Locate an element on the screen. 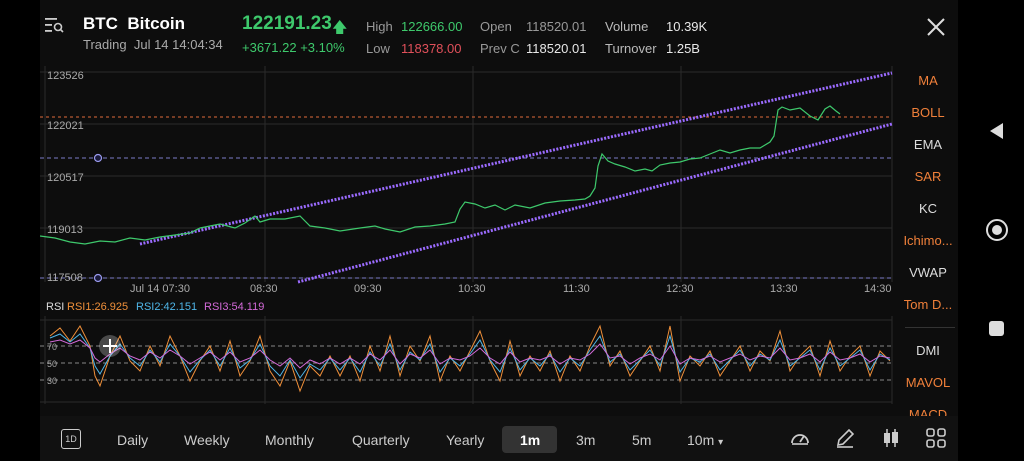  close-icon is located at coordinates (936, 27).